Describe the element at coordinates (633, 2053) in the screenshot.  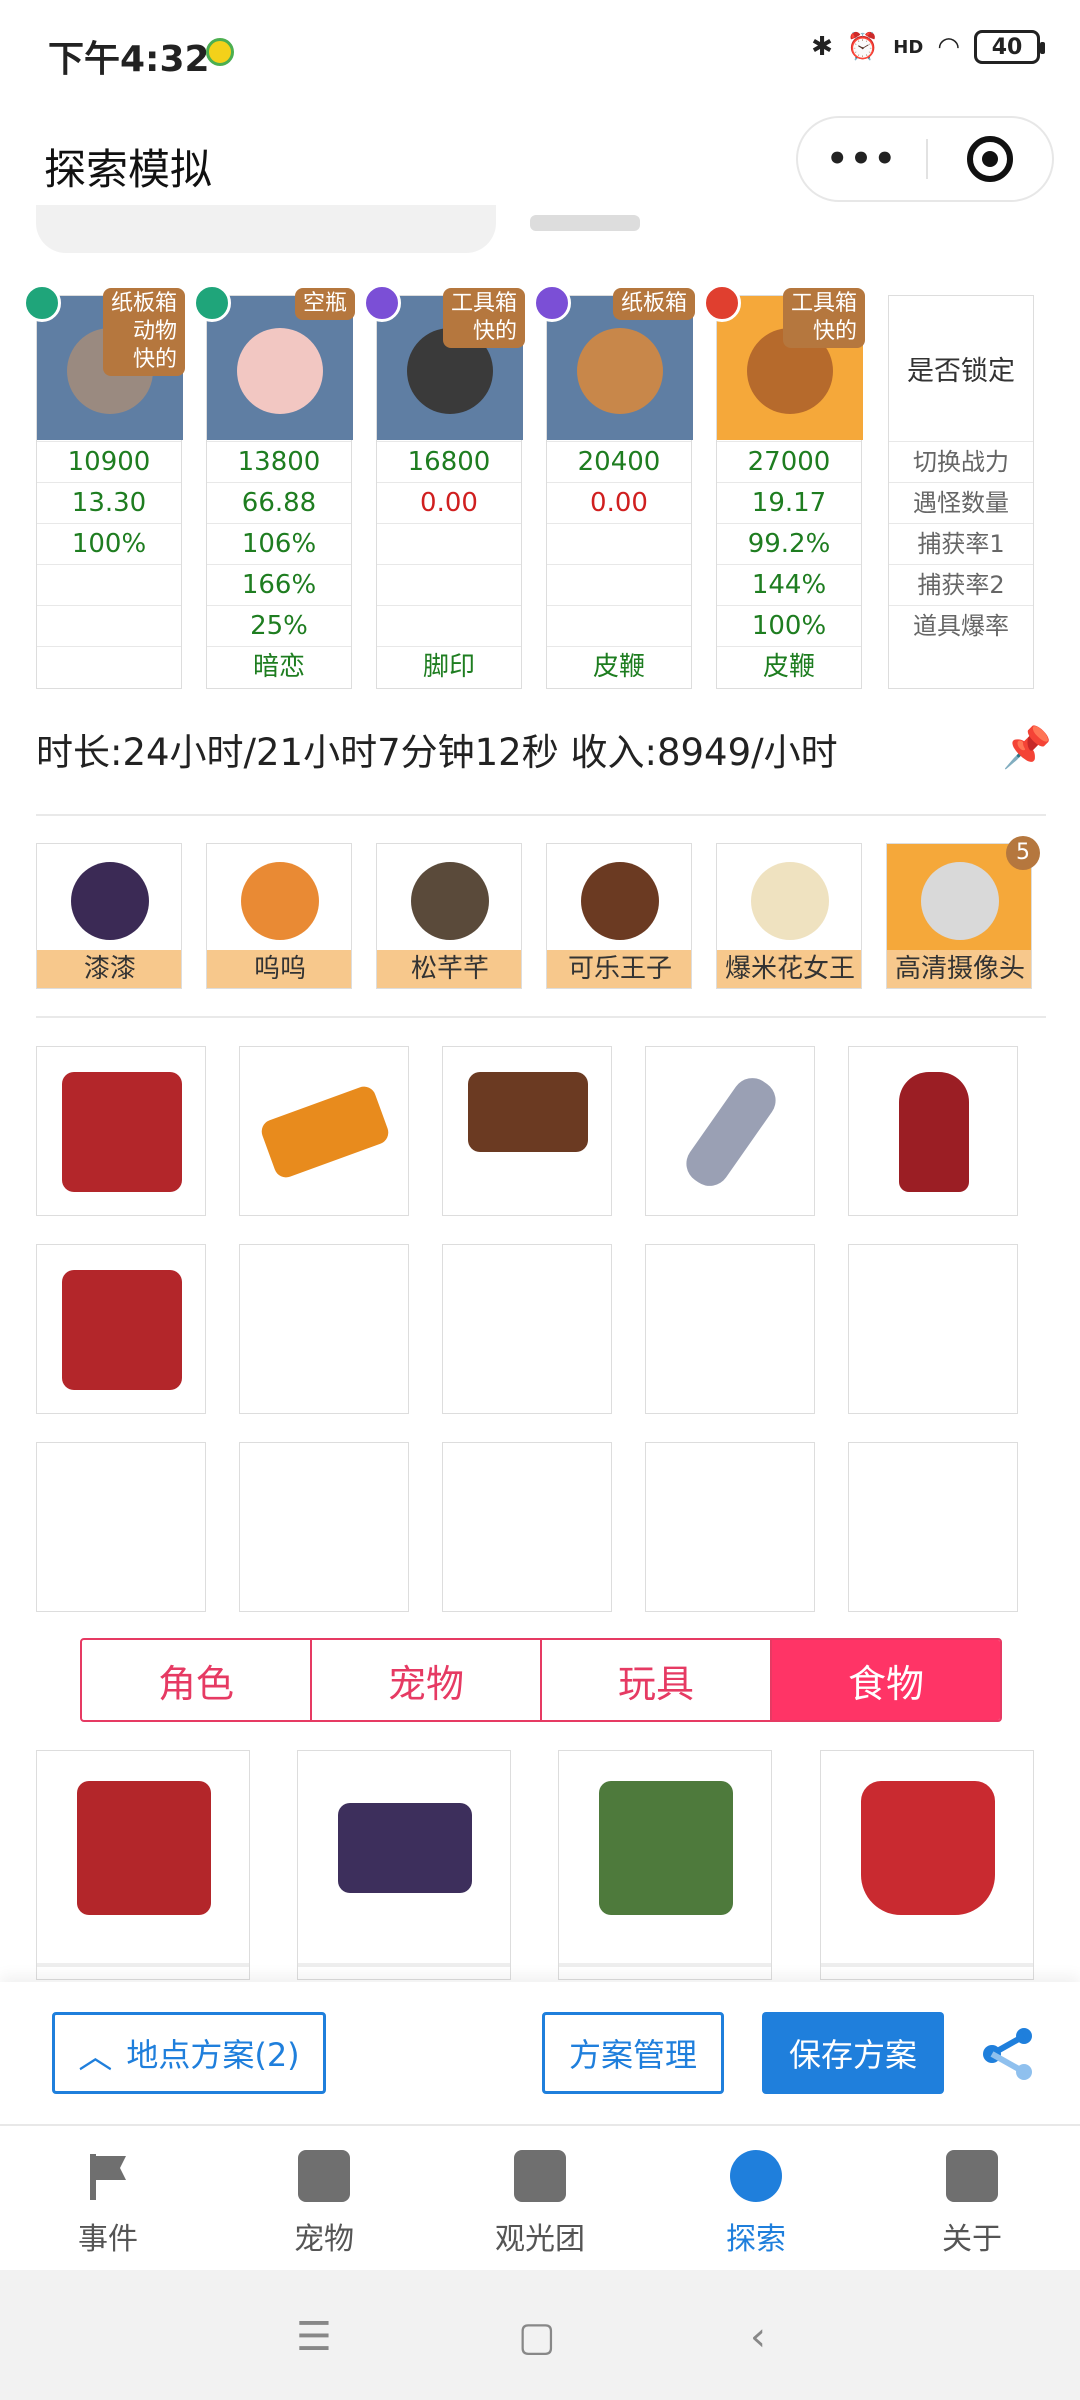
I see `plan-manage-button: 方案管理` at that location.